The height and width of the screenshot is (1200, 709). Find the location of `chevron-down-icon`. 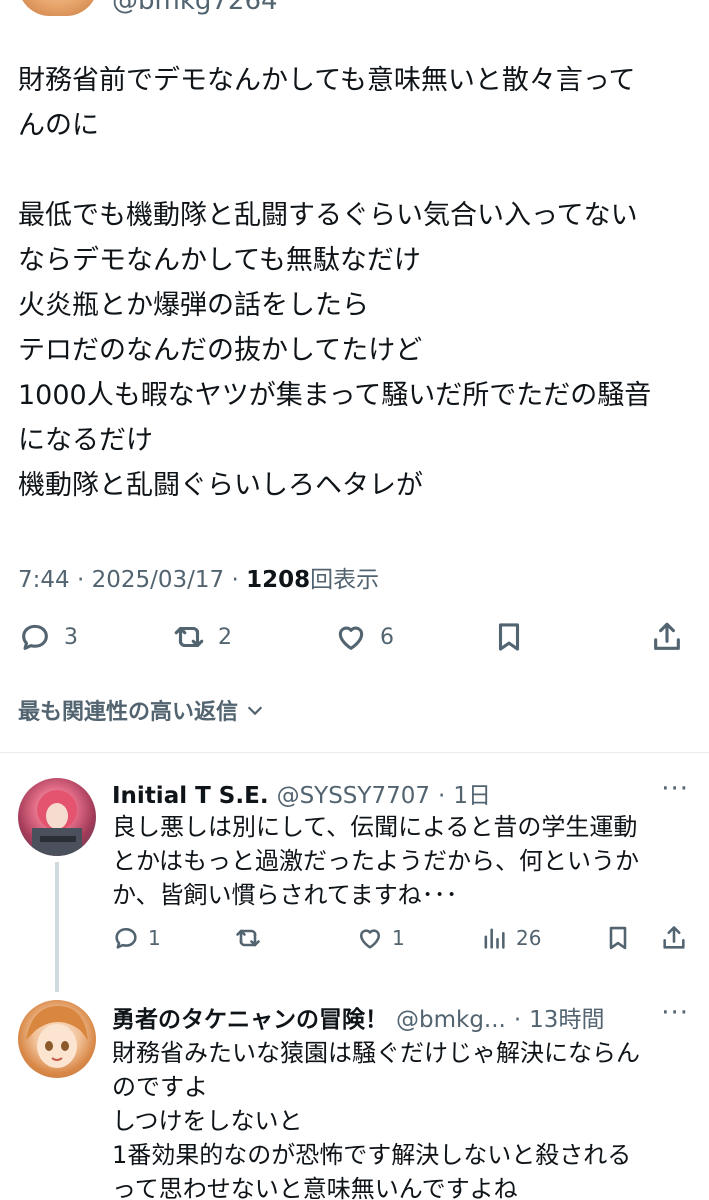

chevron-down-icon is located at coordinates (255, 711).